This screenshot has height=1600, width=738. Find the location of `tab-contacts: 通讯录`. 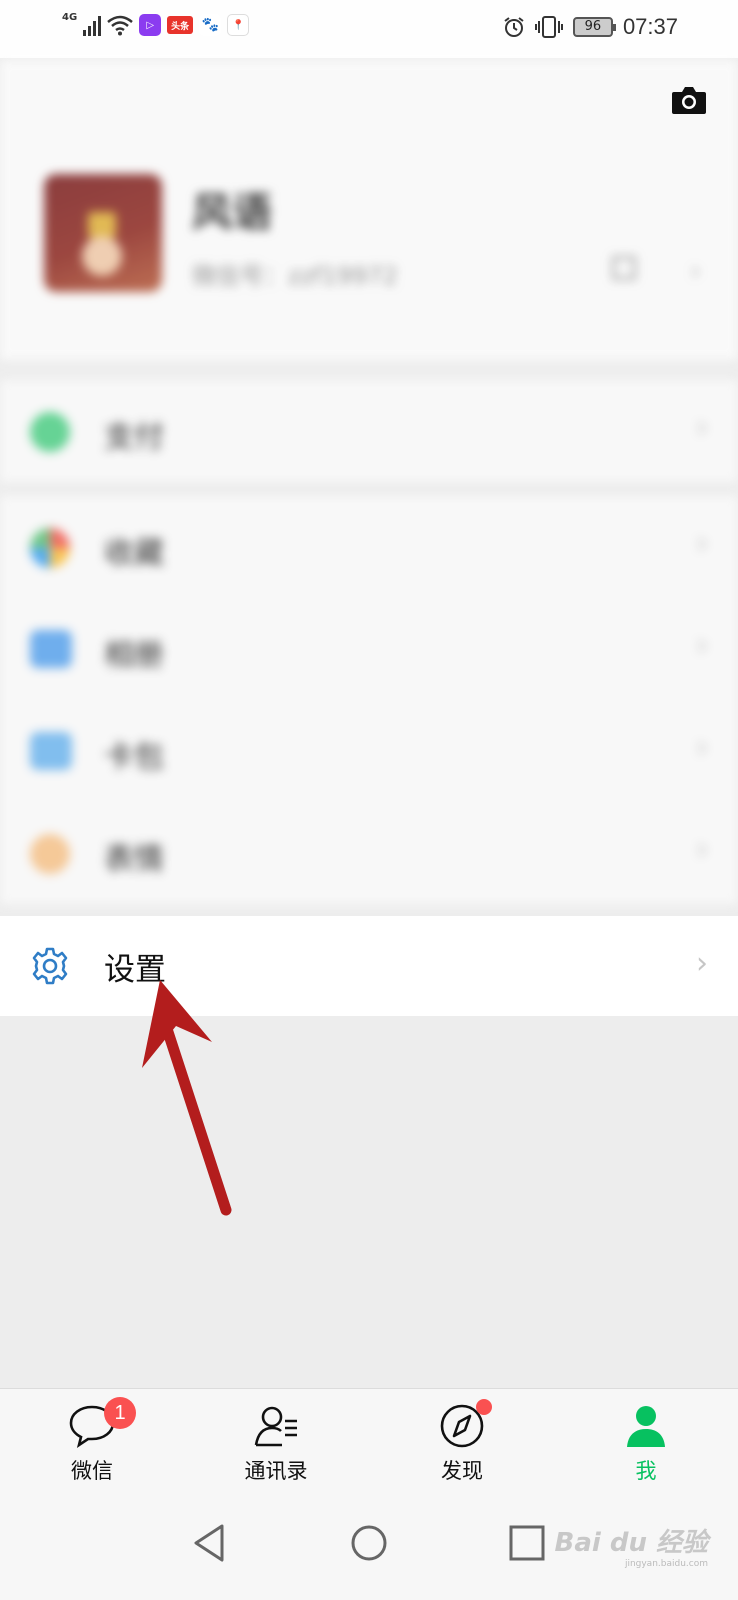

tab-contacts: 通讯录 is located at coordinates (276, 1444).